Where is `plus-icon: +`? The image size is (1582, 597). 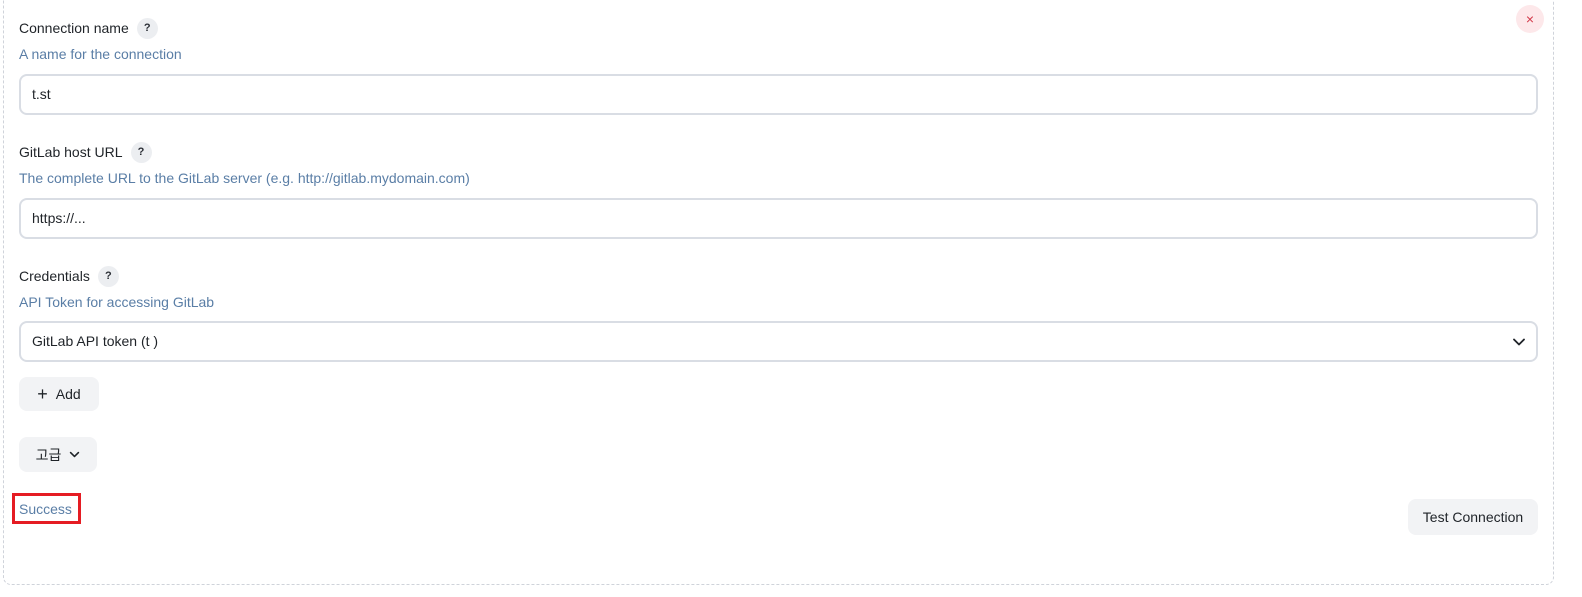 plus-icon: + is located at coordinates (42, 394).